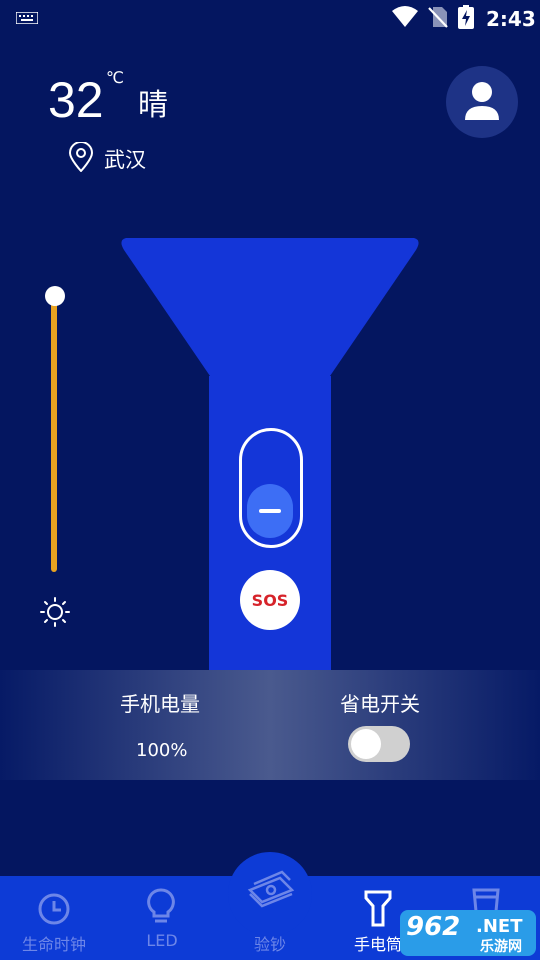 The image size is (540, 960). I want to click on nav-item-life-clock: 生命时钟, so click(54, 918).